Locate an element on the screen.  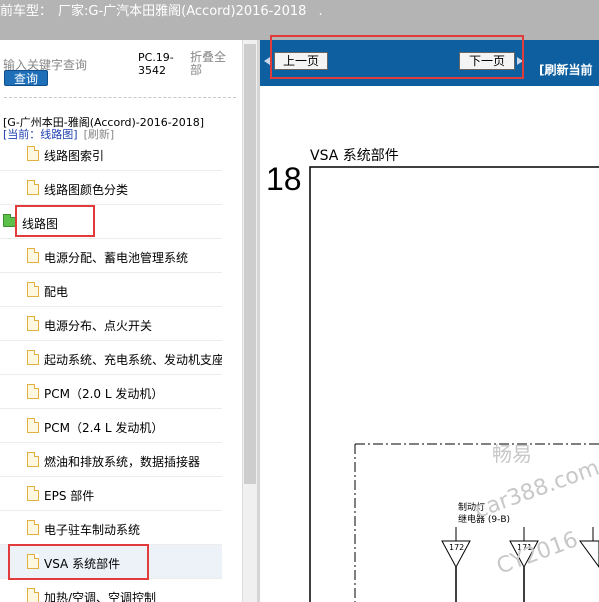
refresh-current-link: [刷新当前 is located at coordinates (566, 69).